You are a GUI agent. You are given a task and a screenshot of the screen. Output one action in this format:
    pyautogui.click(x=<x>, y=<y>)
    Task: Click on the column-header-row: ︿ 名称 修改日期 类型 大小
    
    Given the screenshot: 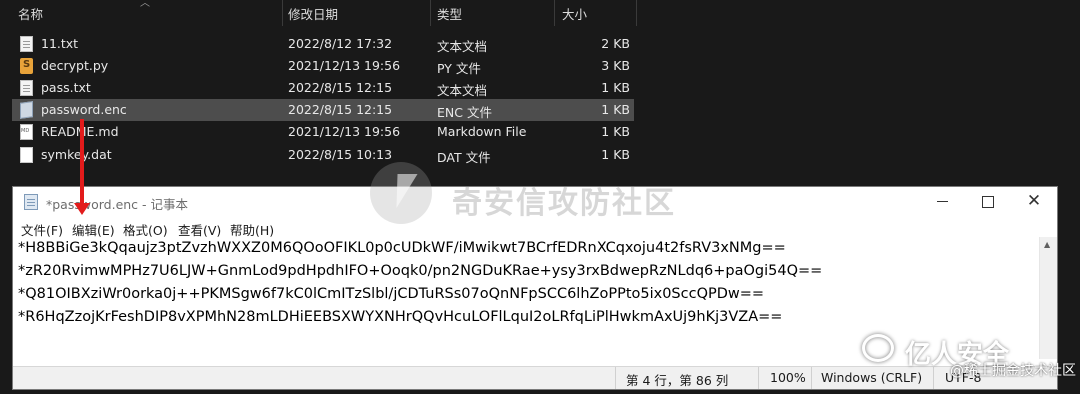 What is the action you would take?
    pyautogui.click(x=320, y=13)
    